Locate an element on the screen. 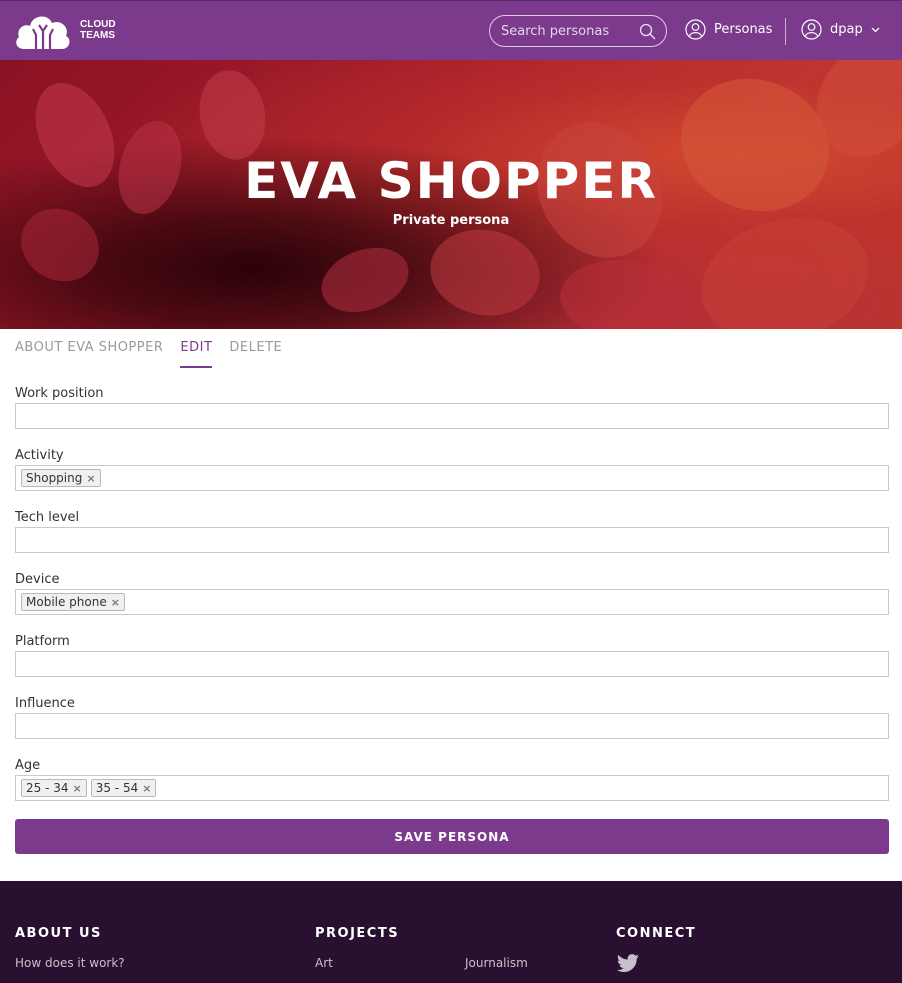  cloud-teams-logo-icon is located at coordinates (44, 31).